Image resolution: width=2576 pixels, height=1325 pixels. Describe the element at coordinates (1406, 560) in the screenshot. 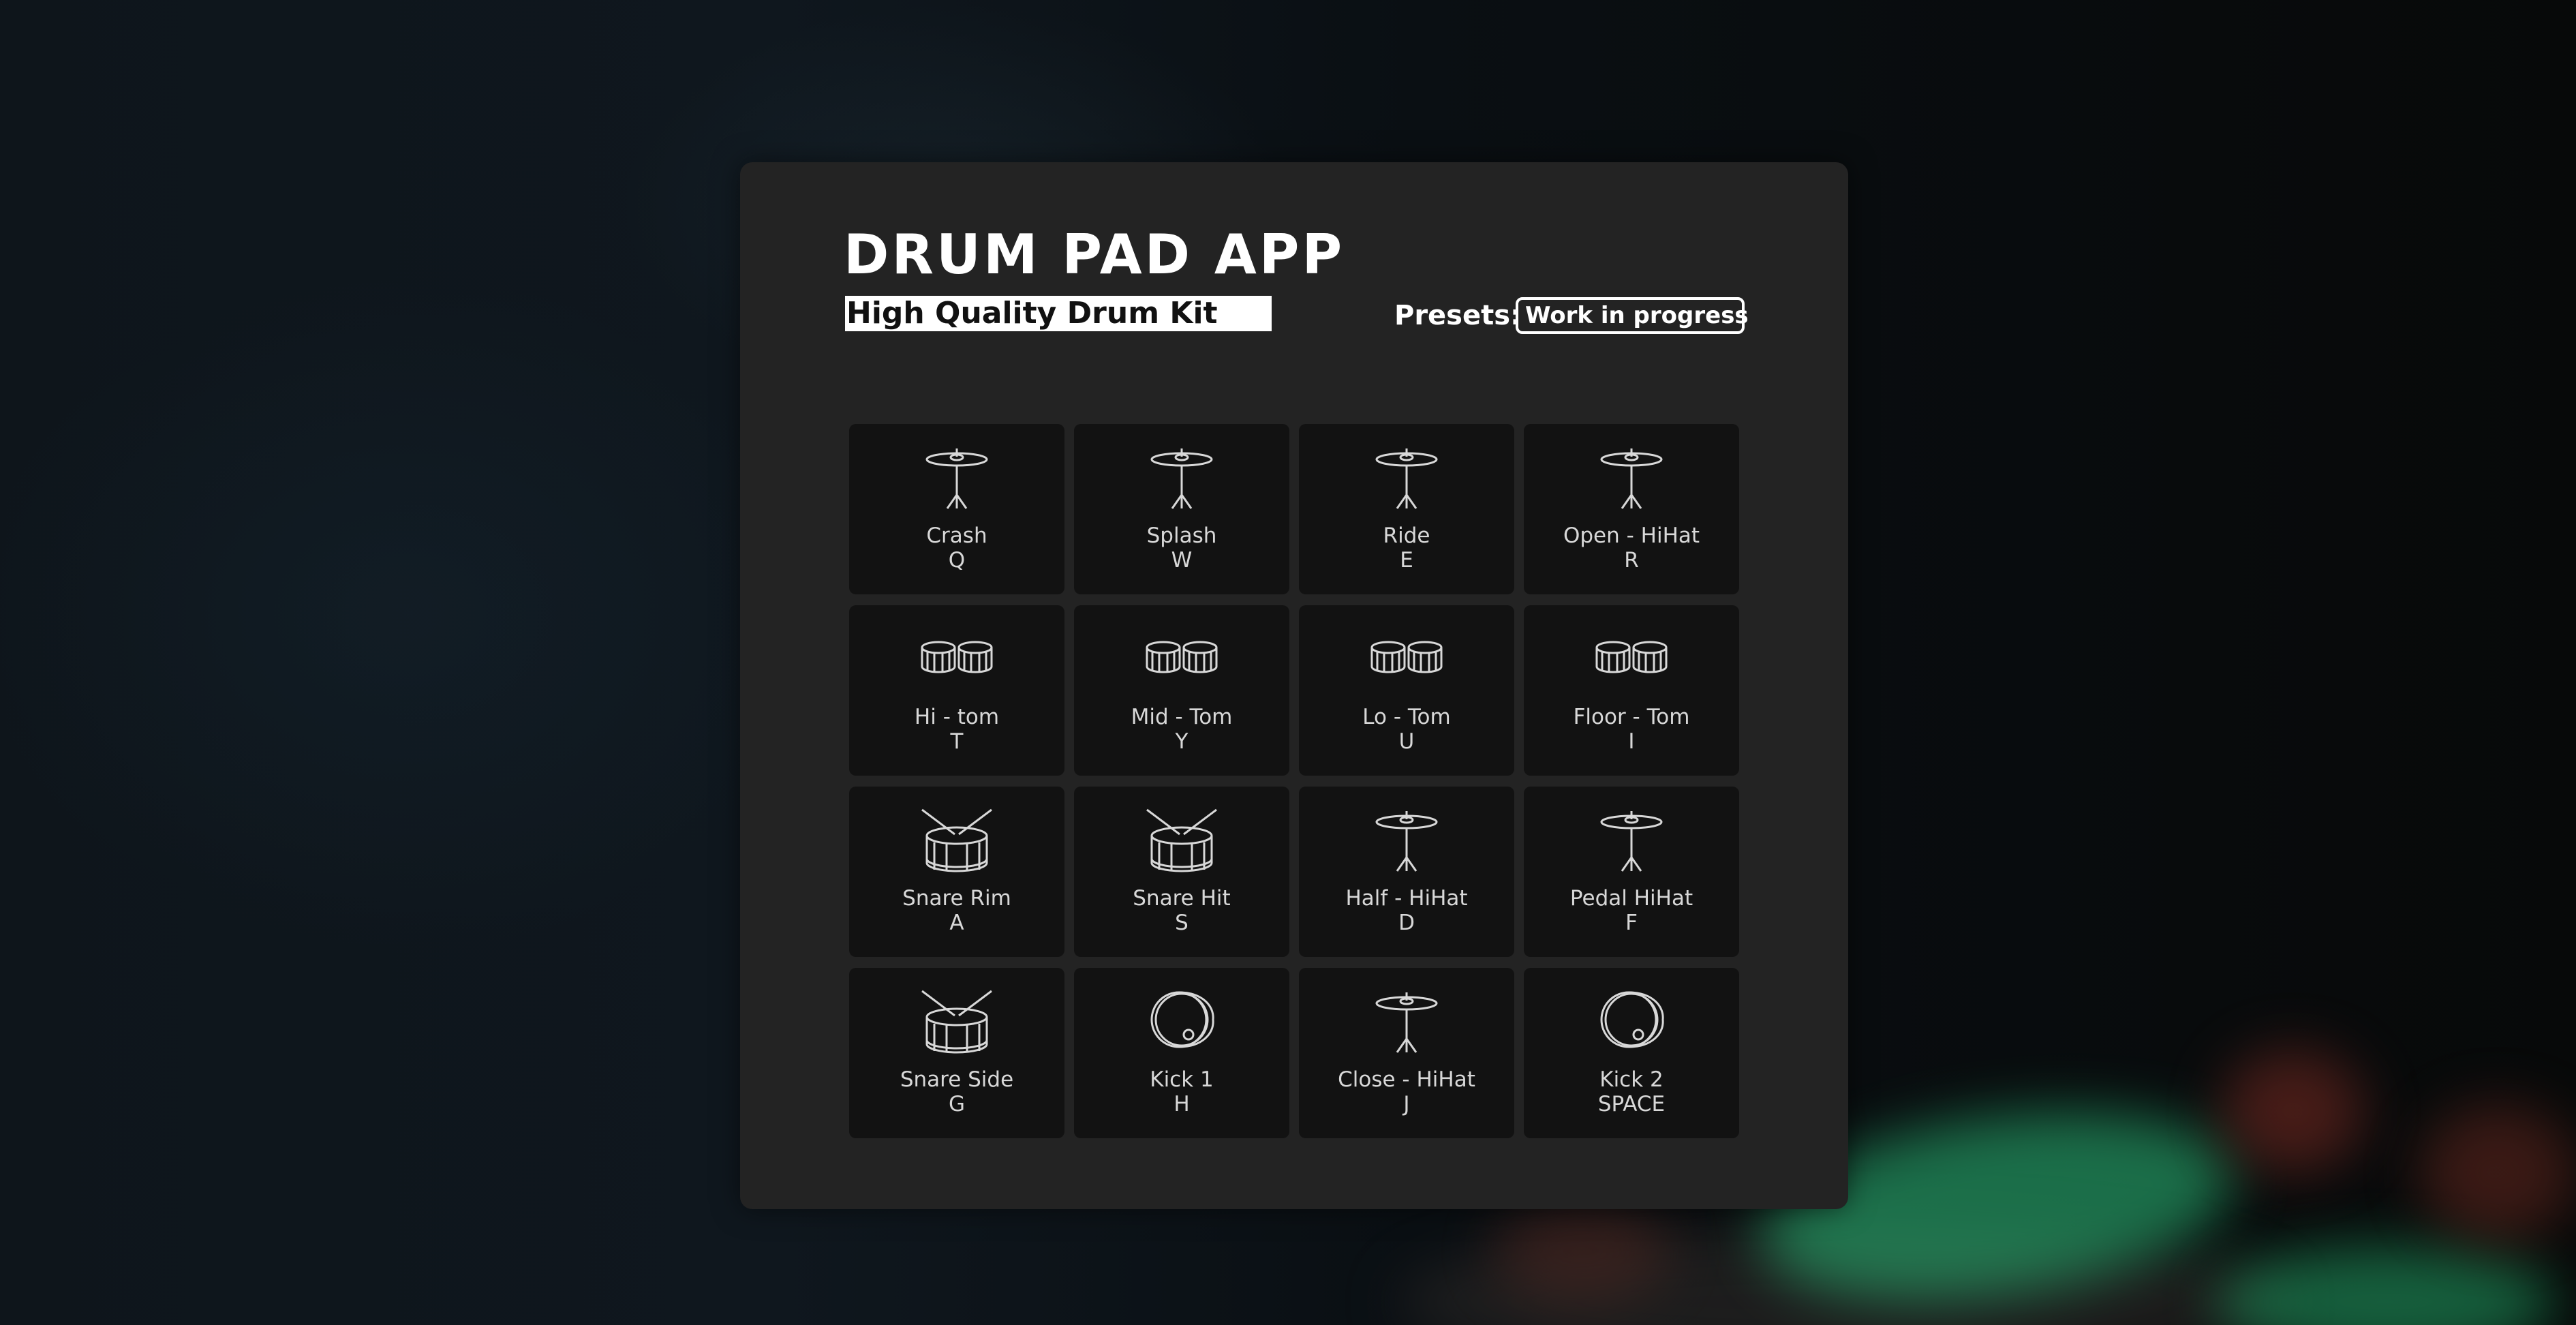

I see `drum-pad-key: E` at that location.